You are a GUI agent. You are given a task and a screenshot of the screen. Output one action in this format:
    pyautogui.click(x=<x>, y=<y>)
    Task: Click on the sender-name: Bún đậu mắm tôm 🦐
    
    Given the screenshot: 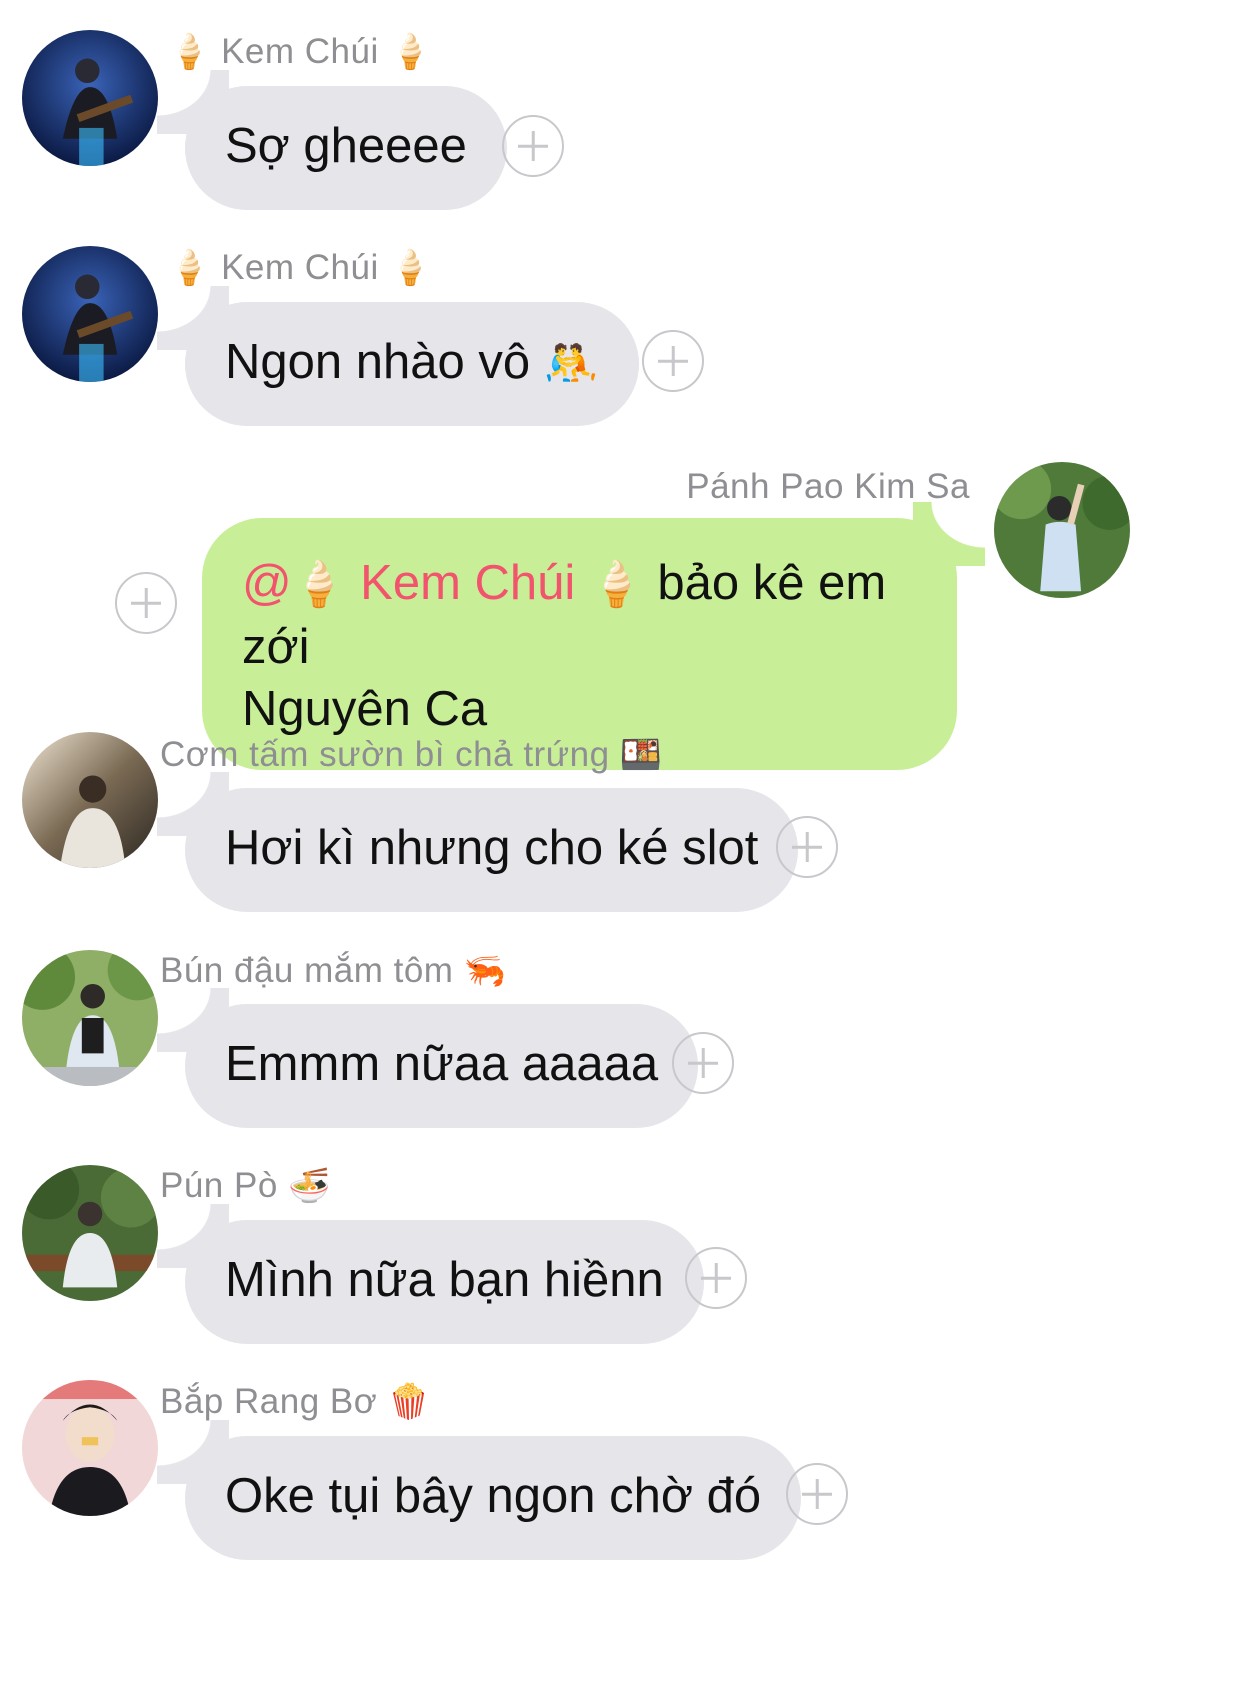 What is the action you would take?
    pyautogui.click(x=333, y=971)
    